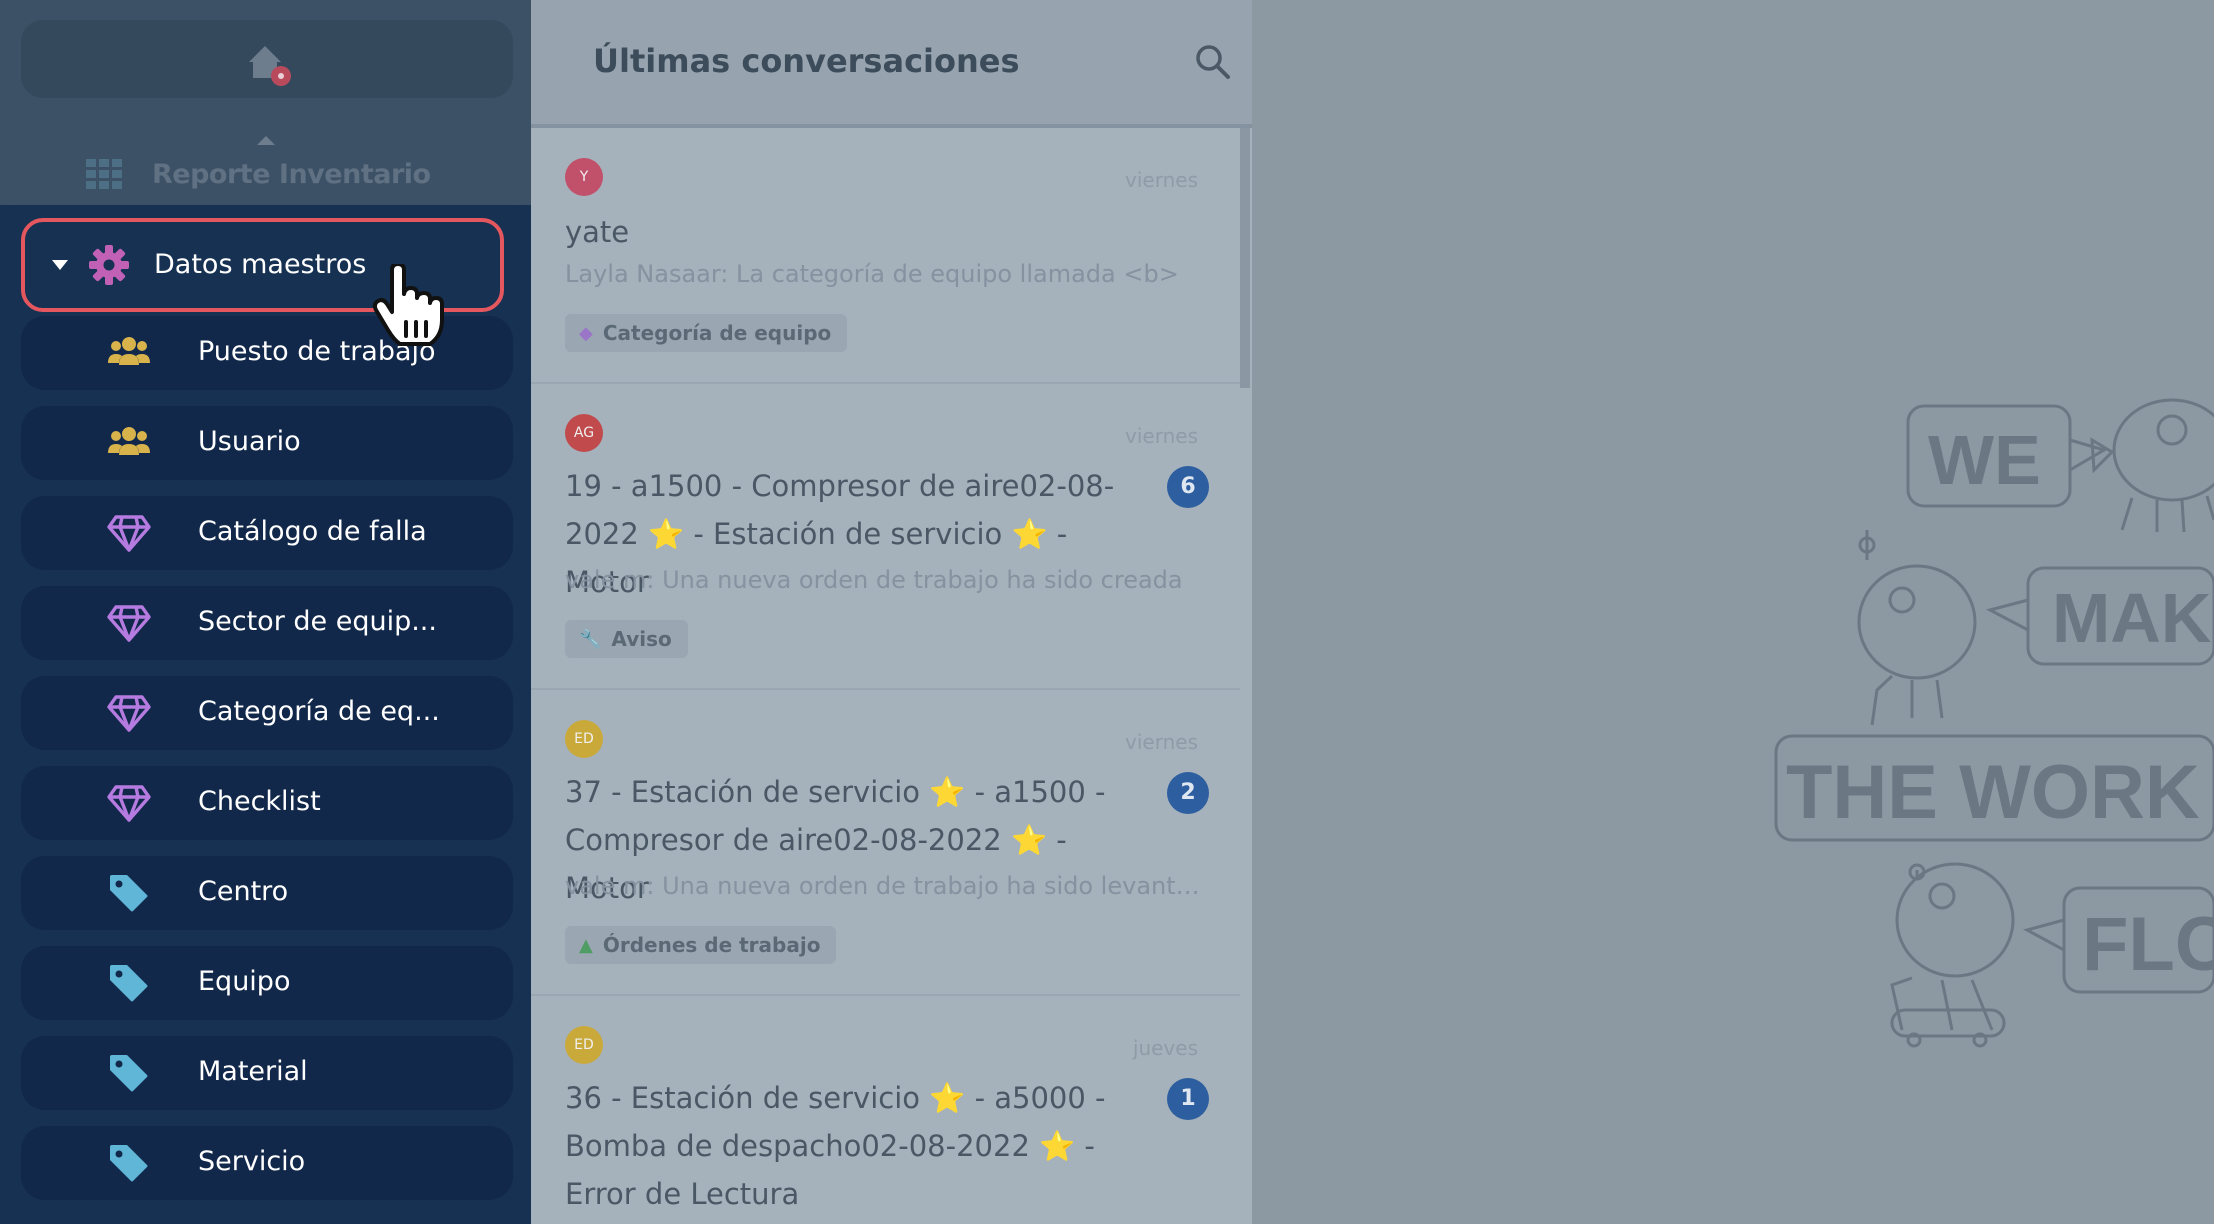 The height and width of the screenshot is (1224, 2214). What do you see at coordinates (60, 265) in the screenshot?
I see `caret-down-icon` at bounding box center [60, 265].